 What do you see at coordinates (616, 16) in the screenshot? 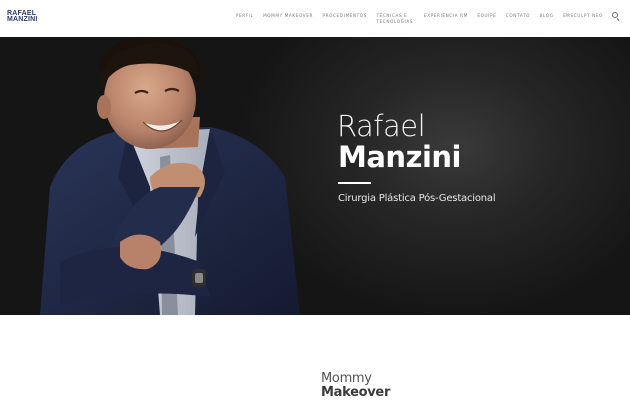
I see `search-icon` at bounding box center [616, 16].